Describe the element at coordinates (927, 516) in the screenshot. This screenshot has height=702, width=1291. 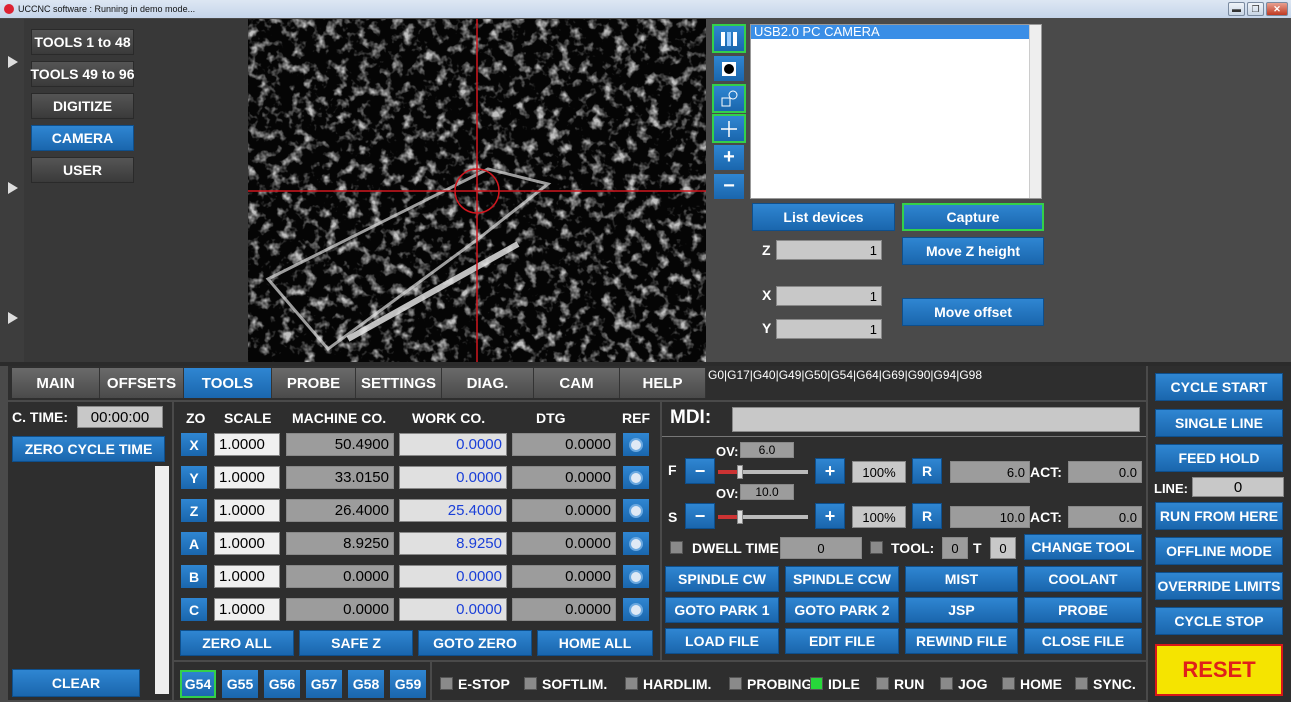
I see `spindle-reset-button: R` at that location.